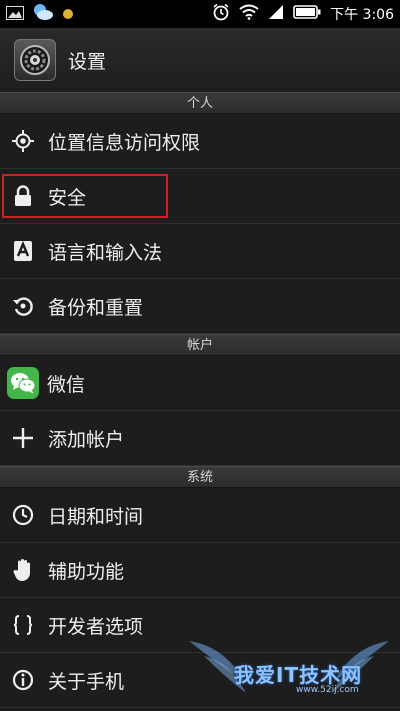 The width and height of the screenshot is (400, 711). Describe the element at coordinates (200, 14) in the screenshot. I see `status-bar: 下午 3:06` at that location.